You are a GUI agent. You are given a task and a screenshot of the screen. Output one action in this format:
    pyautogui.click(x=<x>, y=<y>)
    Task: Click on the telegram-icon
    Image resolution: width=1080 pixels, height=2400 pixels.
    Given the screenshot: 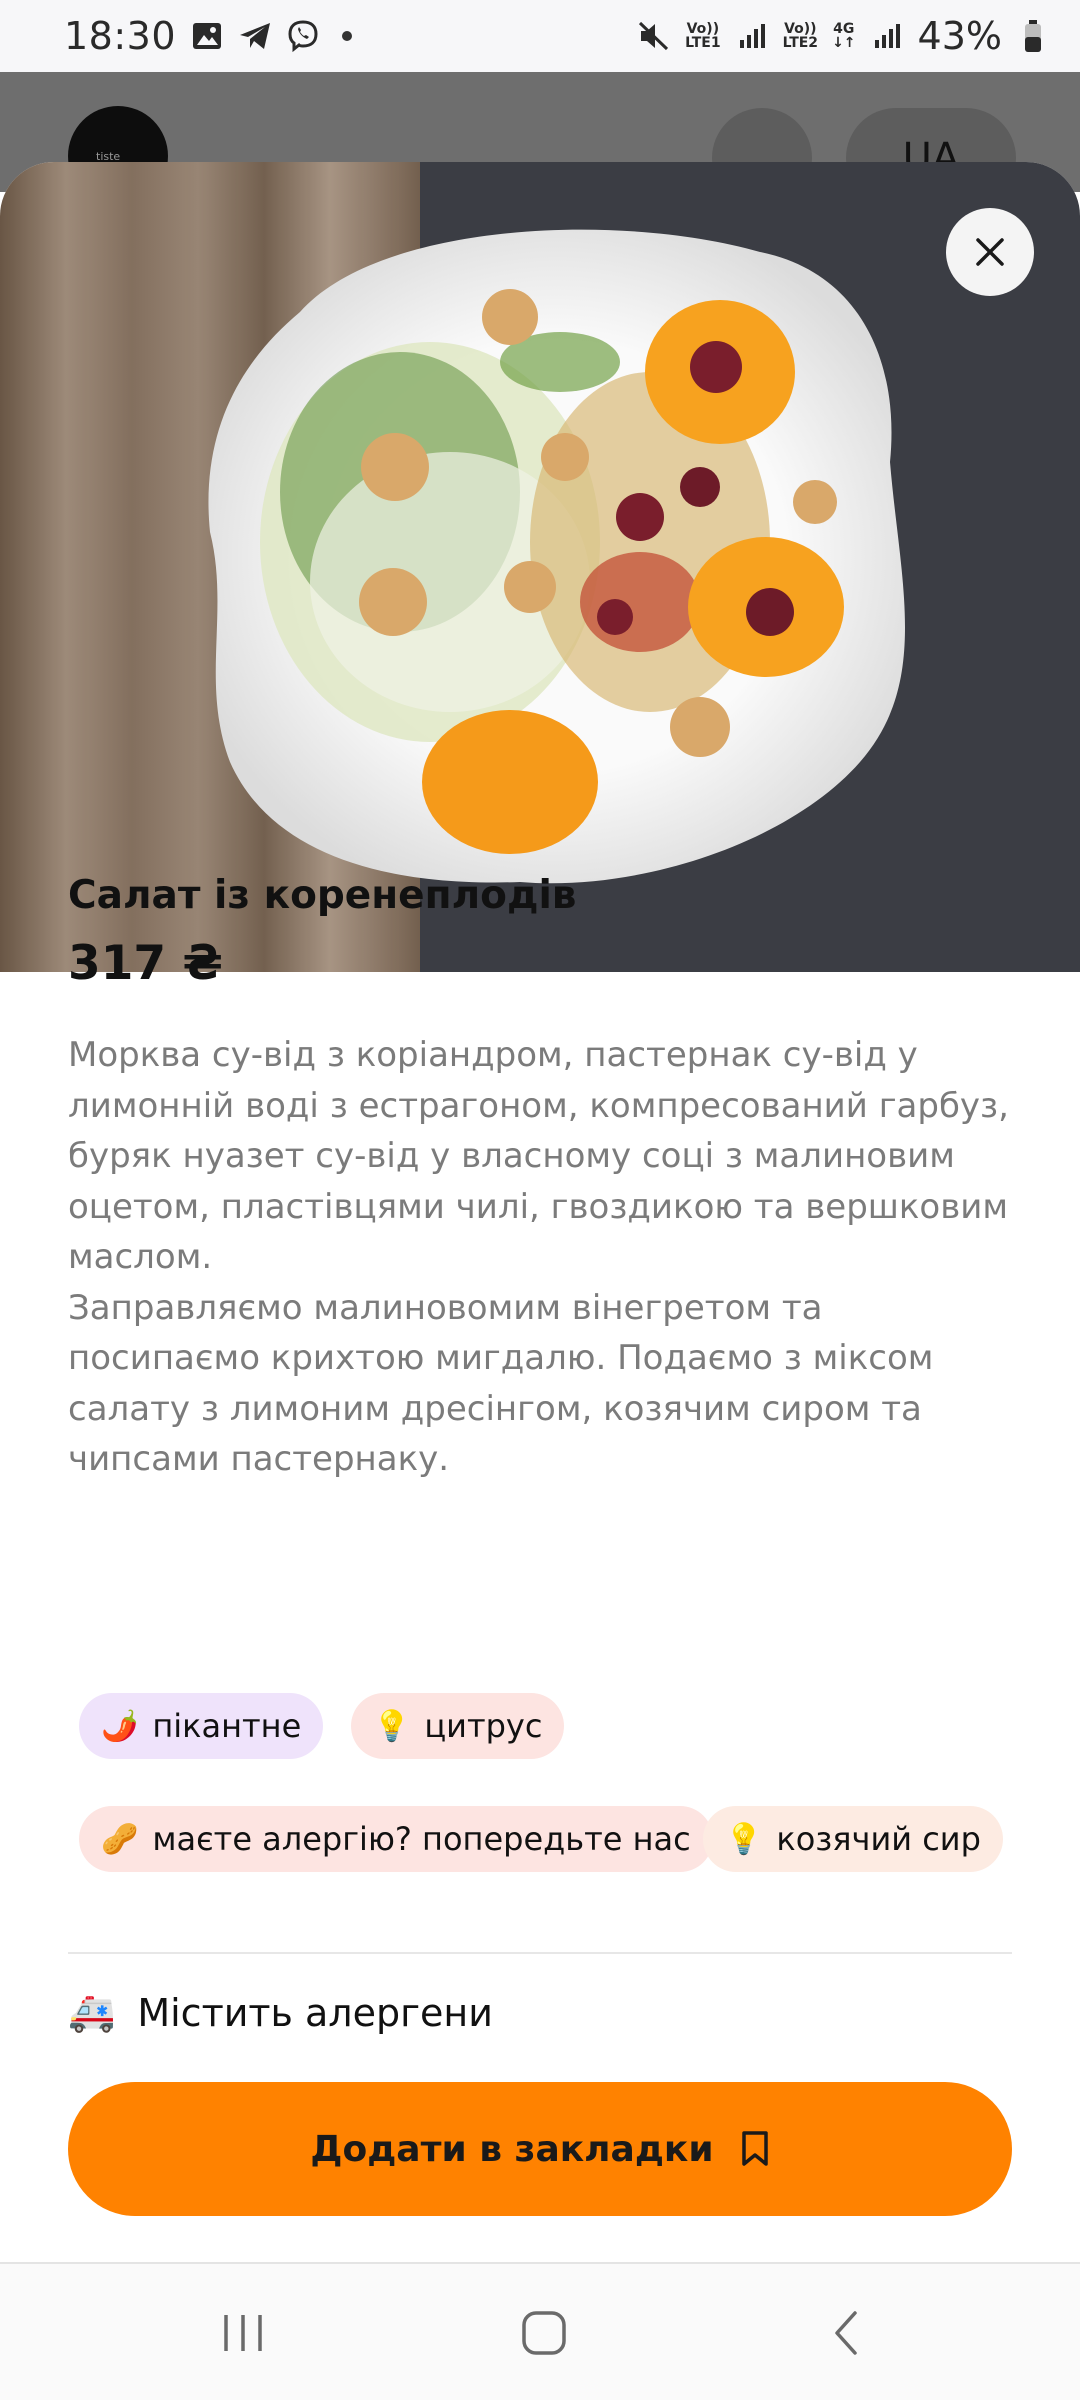 What is the action you would take?
    pyautogui.click(x=255, y=36)
    